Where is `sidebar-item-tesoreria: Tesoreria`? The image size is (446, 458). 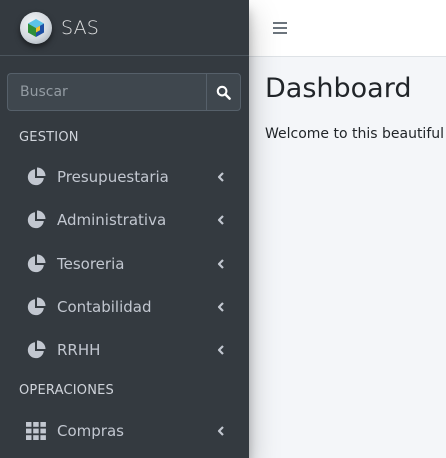 sidebar-item-tesoreria: Tesoreria is located at coordinates (124, 264).